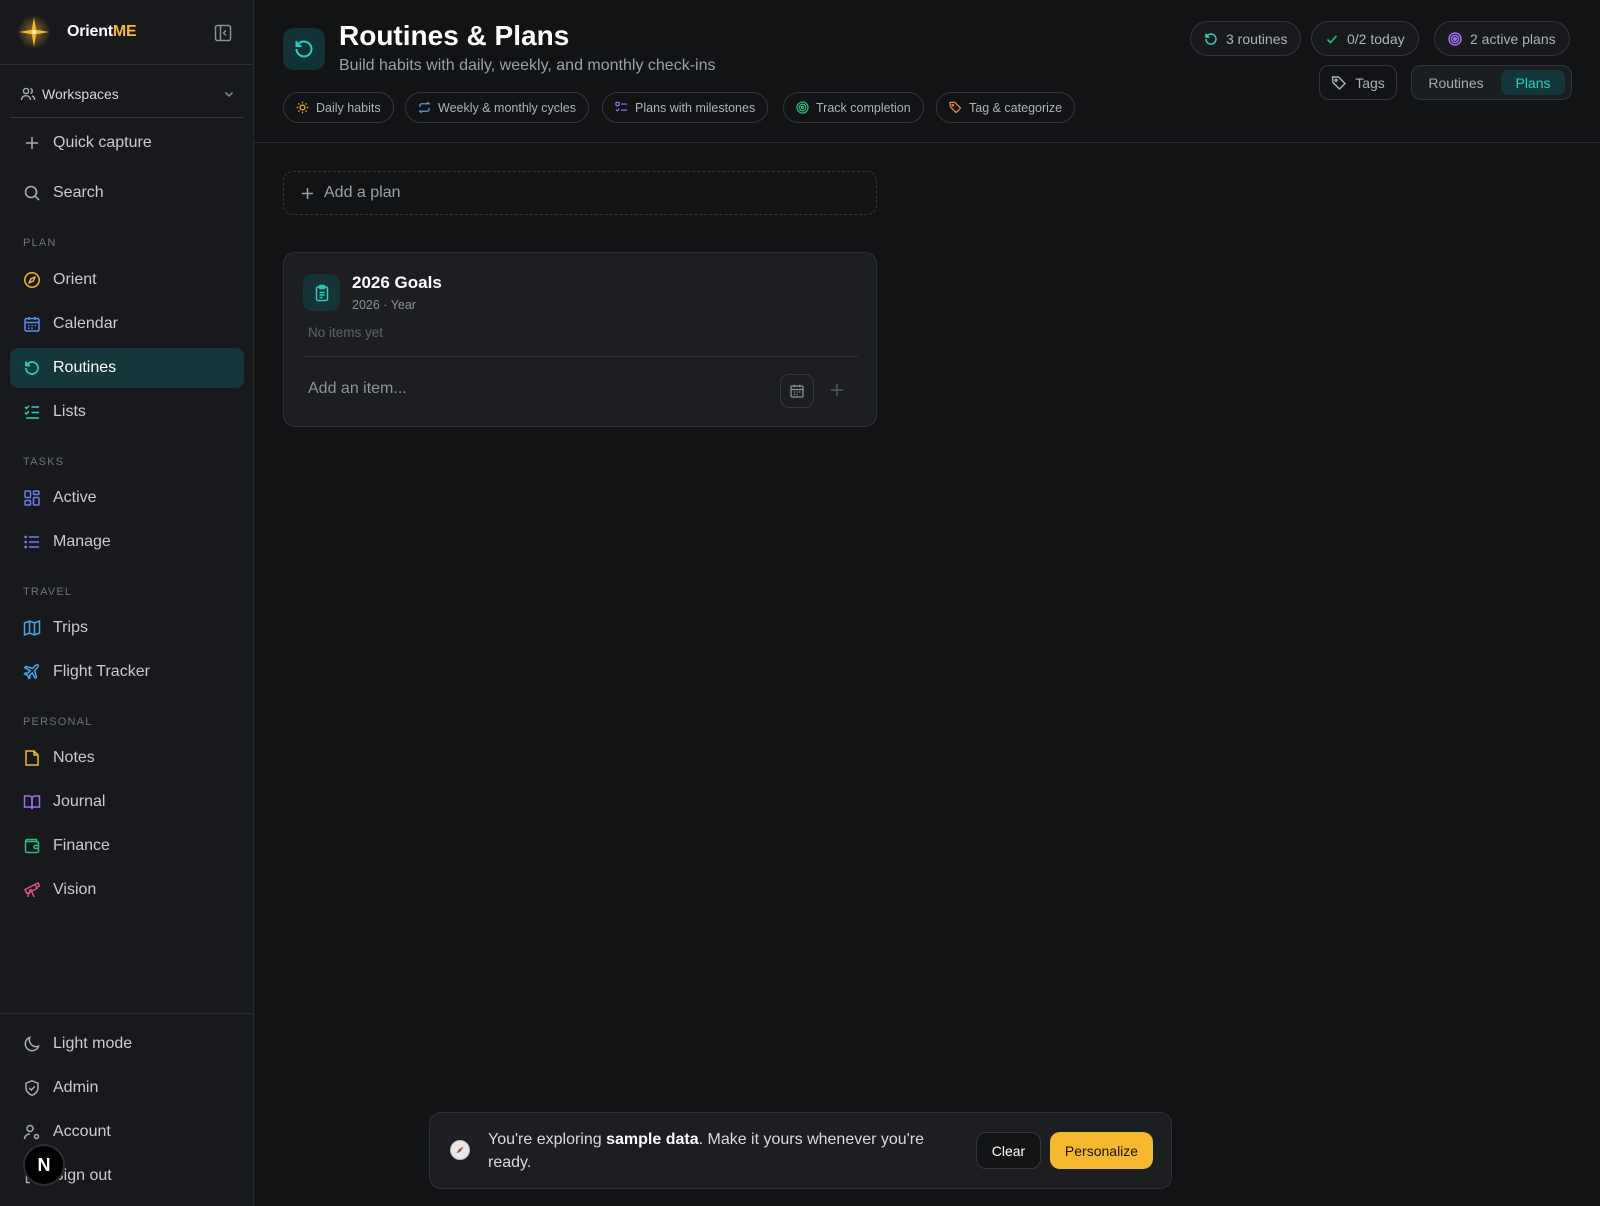 The image size is (1600, 1206). I want to click on light-mode-label: Light mode, so click(93, 1043).